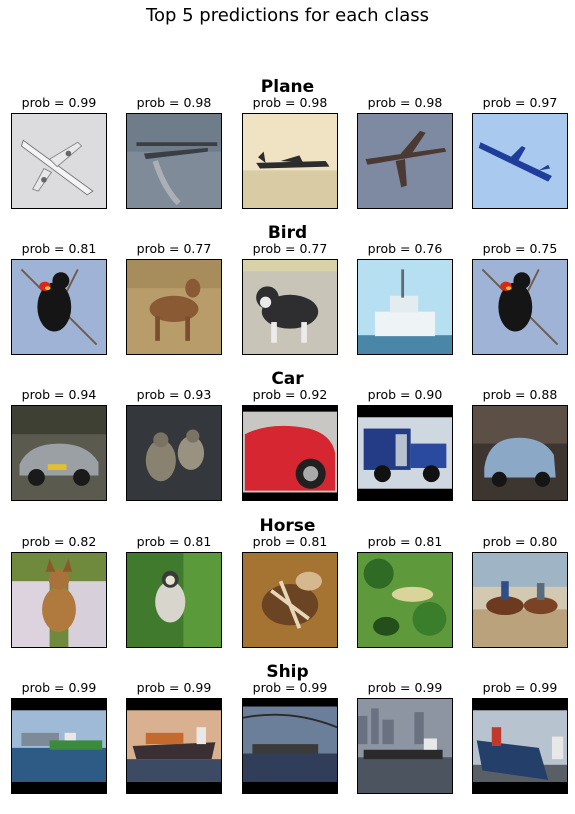 The height and width of the screenshot is (814, 575). What do you see at coordinates (290, 161) in the screenshot?
I see `patrol-plane-image` at bounding box center [290, 161].